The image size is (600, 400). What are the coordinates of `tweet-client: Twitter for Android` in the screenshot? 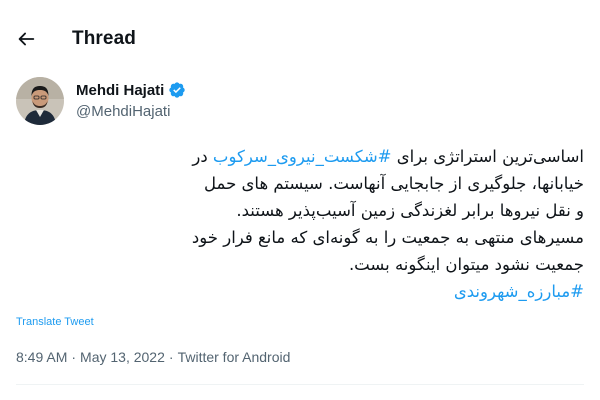 It's located at (234, 357).